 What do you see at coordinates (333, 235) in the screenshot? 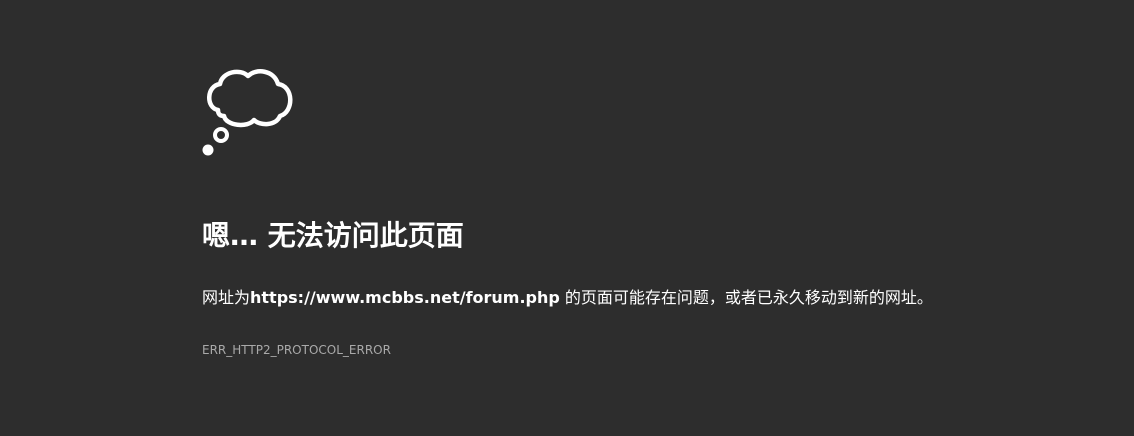
I see `error-title: 嗯… 无法访问此页面` at bounding box center [333, 235].